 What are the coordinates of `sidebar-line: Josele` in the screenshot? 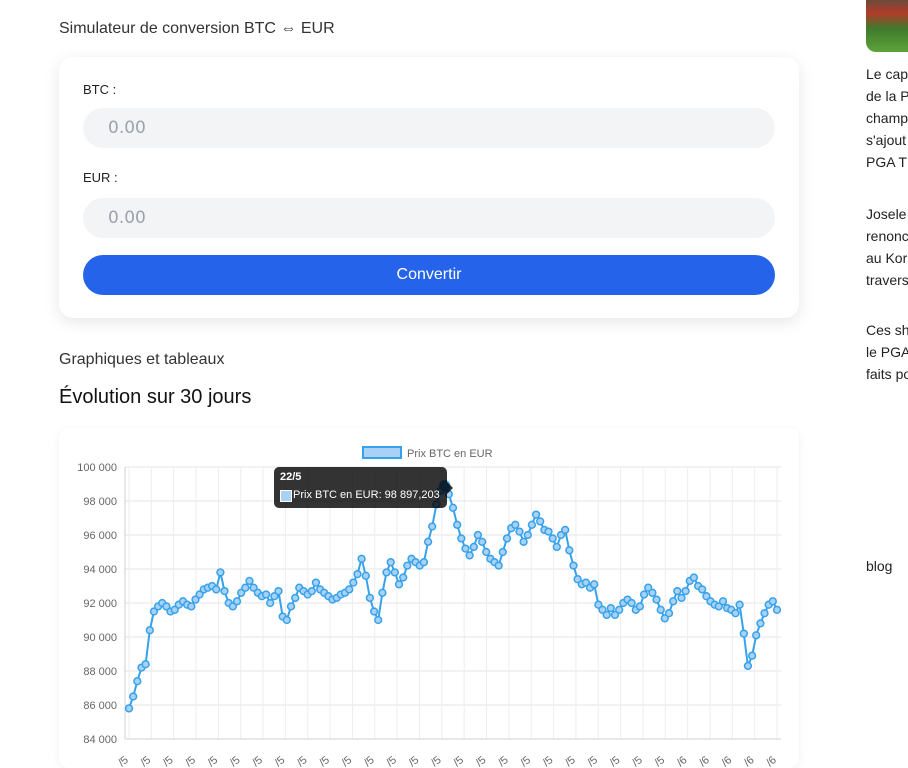 It's located at (886, 214).